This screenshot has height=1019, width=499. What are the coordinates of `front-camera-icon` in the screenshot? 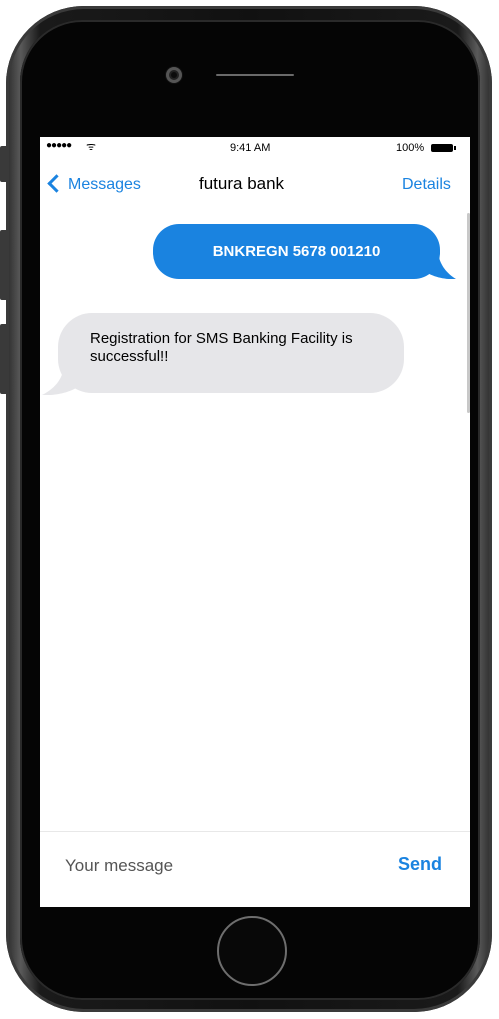 It's located at (174, 75).